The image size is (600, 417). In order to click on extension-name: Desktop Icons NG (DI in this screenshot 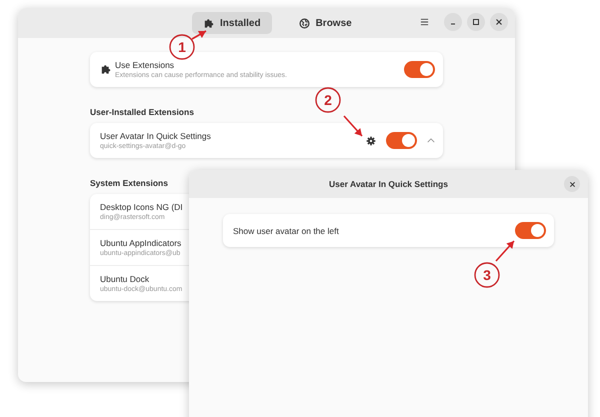, I will do `click(141, 207)`.